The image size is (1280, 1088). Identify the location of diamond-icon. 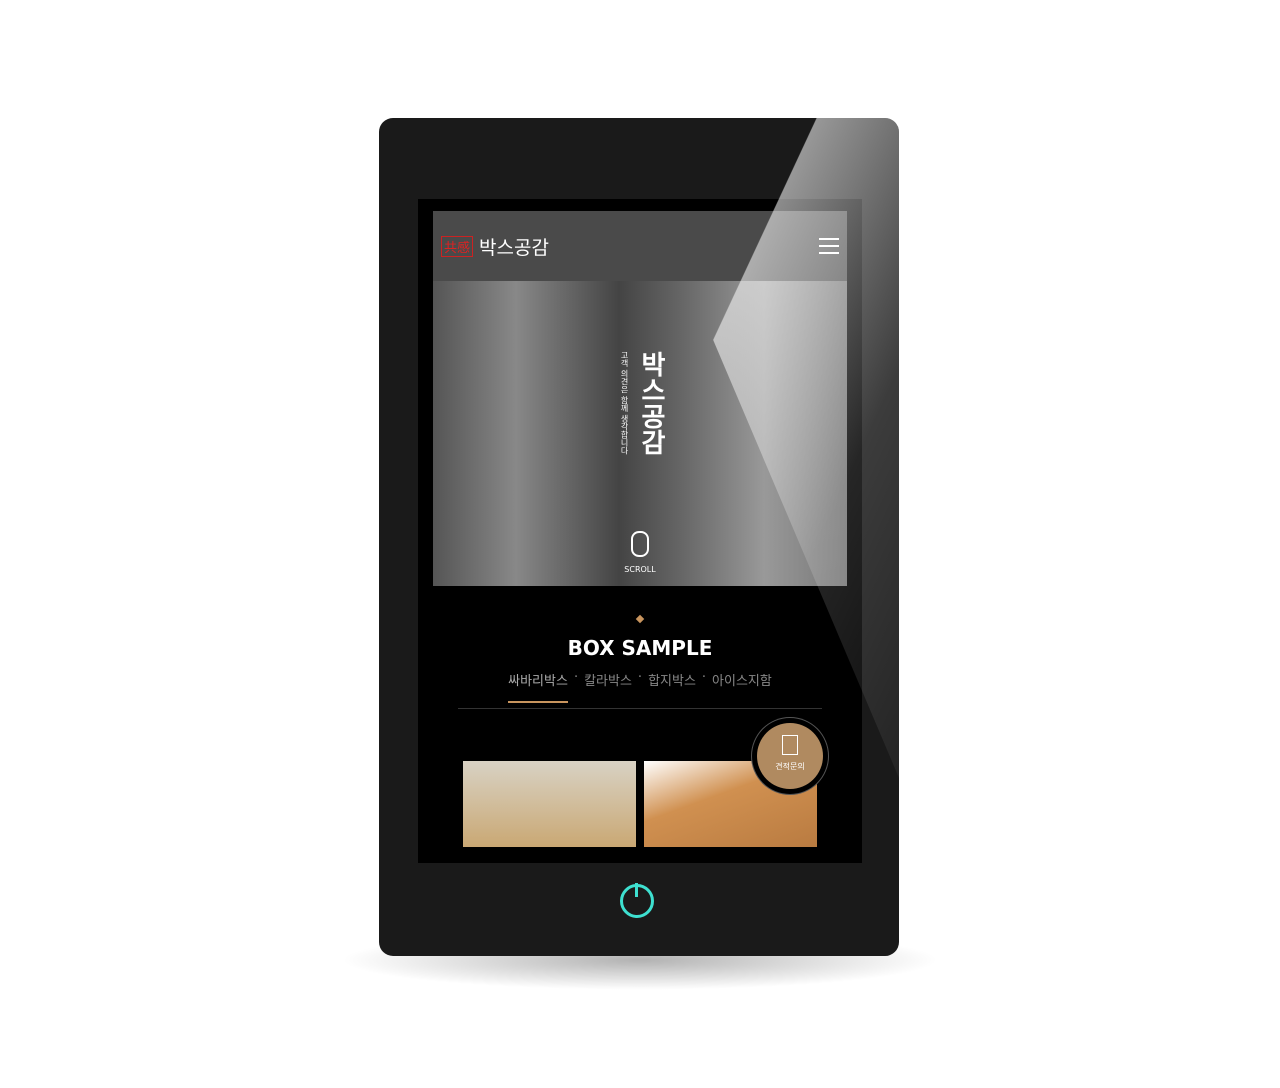
(640, 619).